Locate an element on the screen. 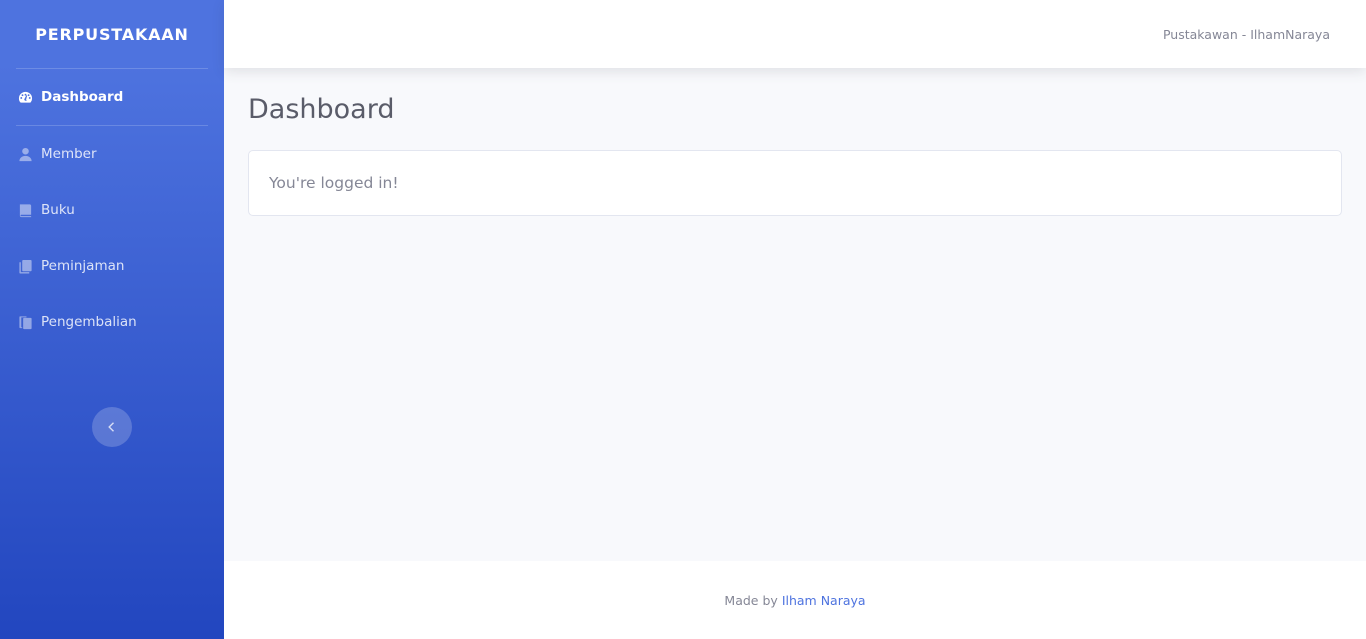 The height and width of the screenshot is (639, 1366). user-name: Pustakawan - IlhamNaraya is located at coordinates (1246, 34).